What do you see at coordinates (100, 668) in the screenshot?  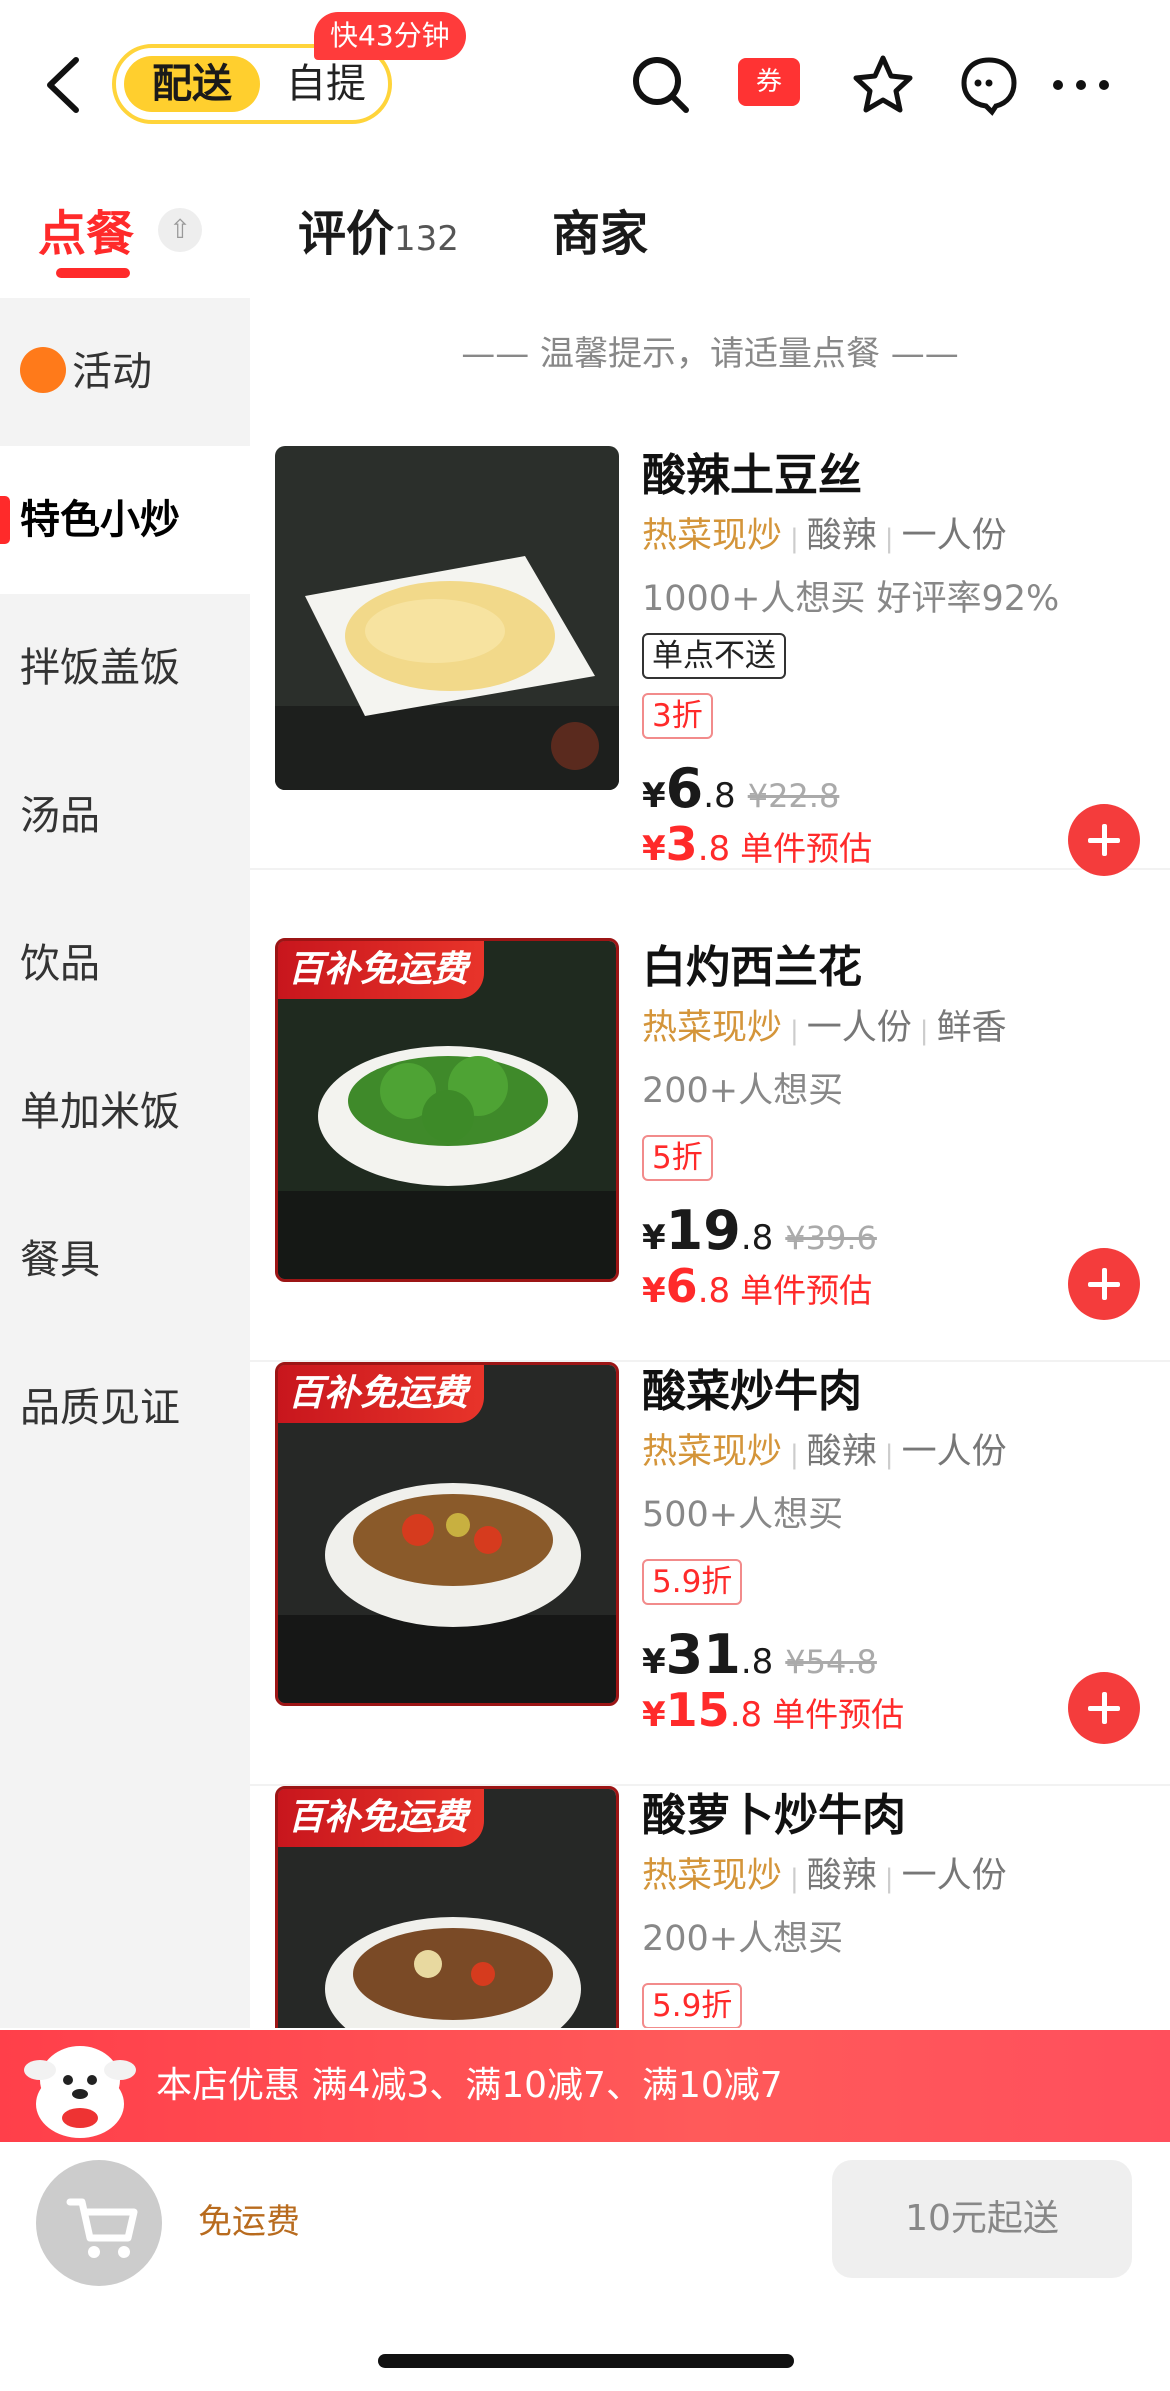 I see `sidebar-item-label: 拌饭盖饭` at bounding box center [100, 668].